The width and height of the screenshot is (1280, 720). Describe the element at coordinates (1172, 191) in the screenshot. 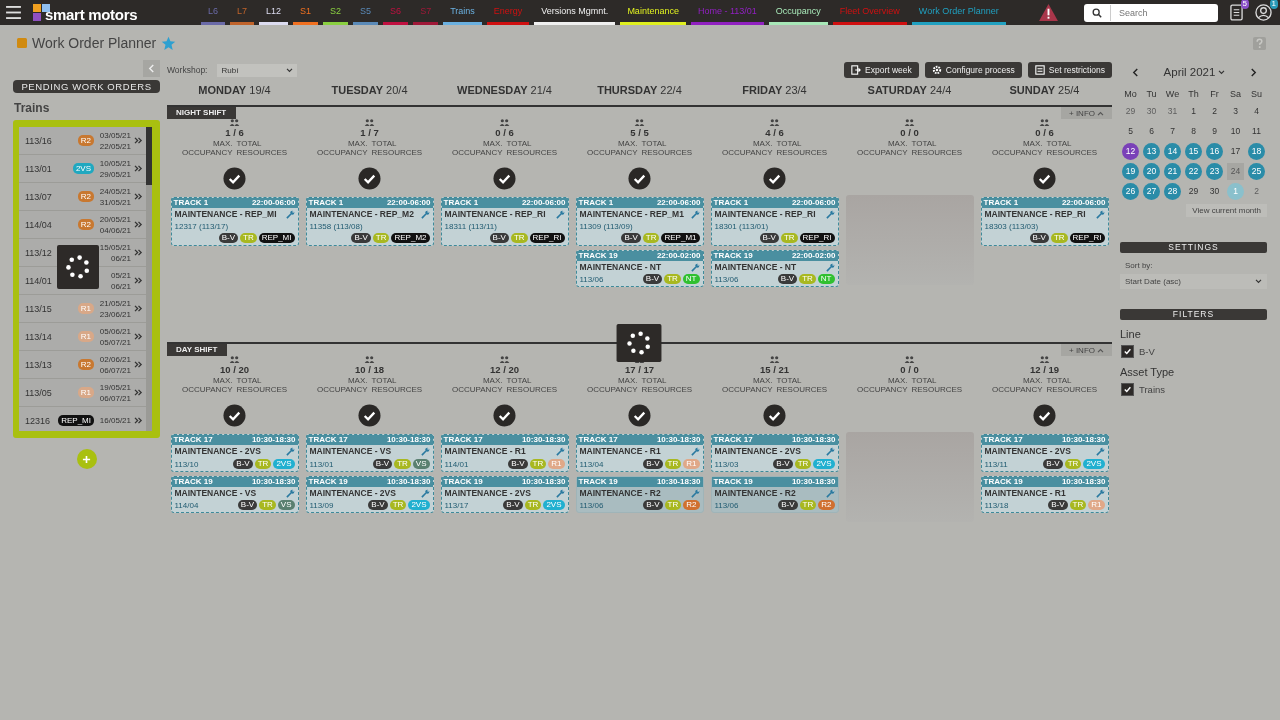

I see `calendar-day: 28` at that location.